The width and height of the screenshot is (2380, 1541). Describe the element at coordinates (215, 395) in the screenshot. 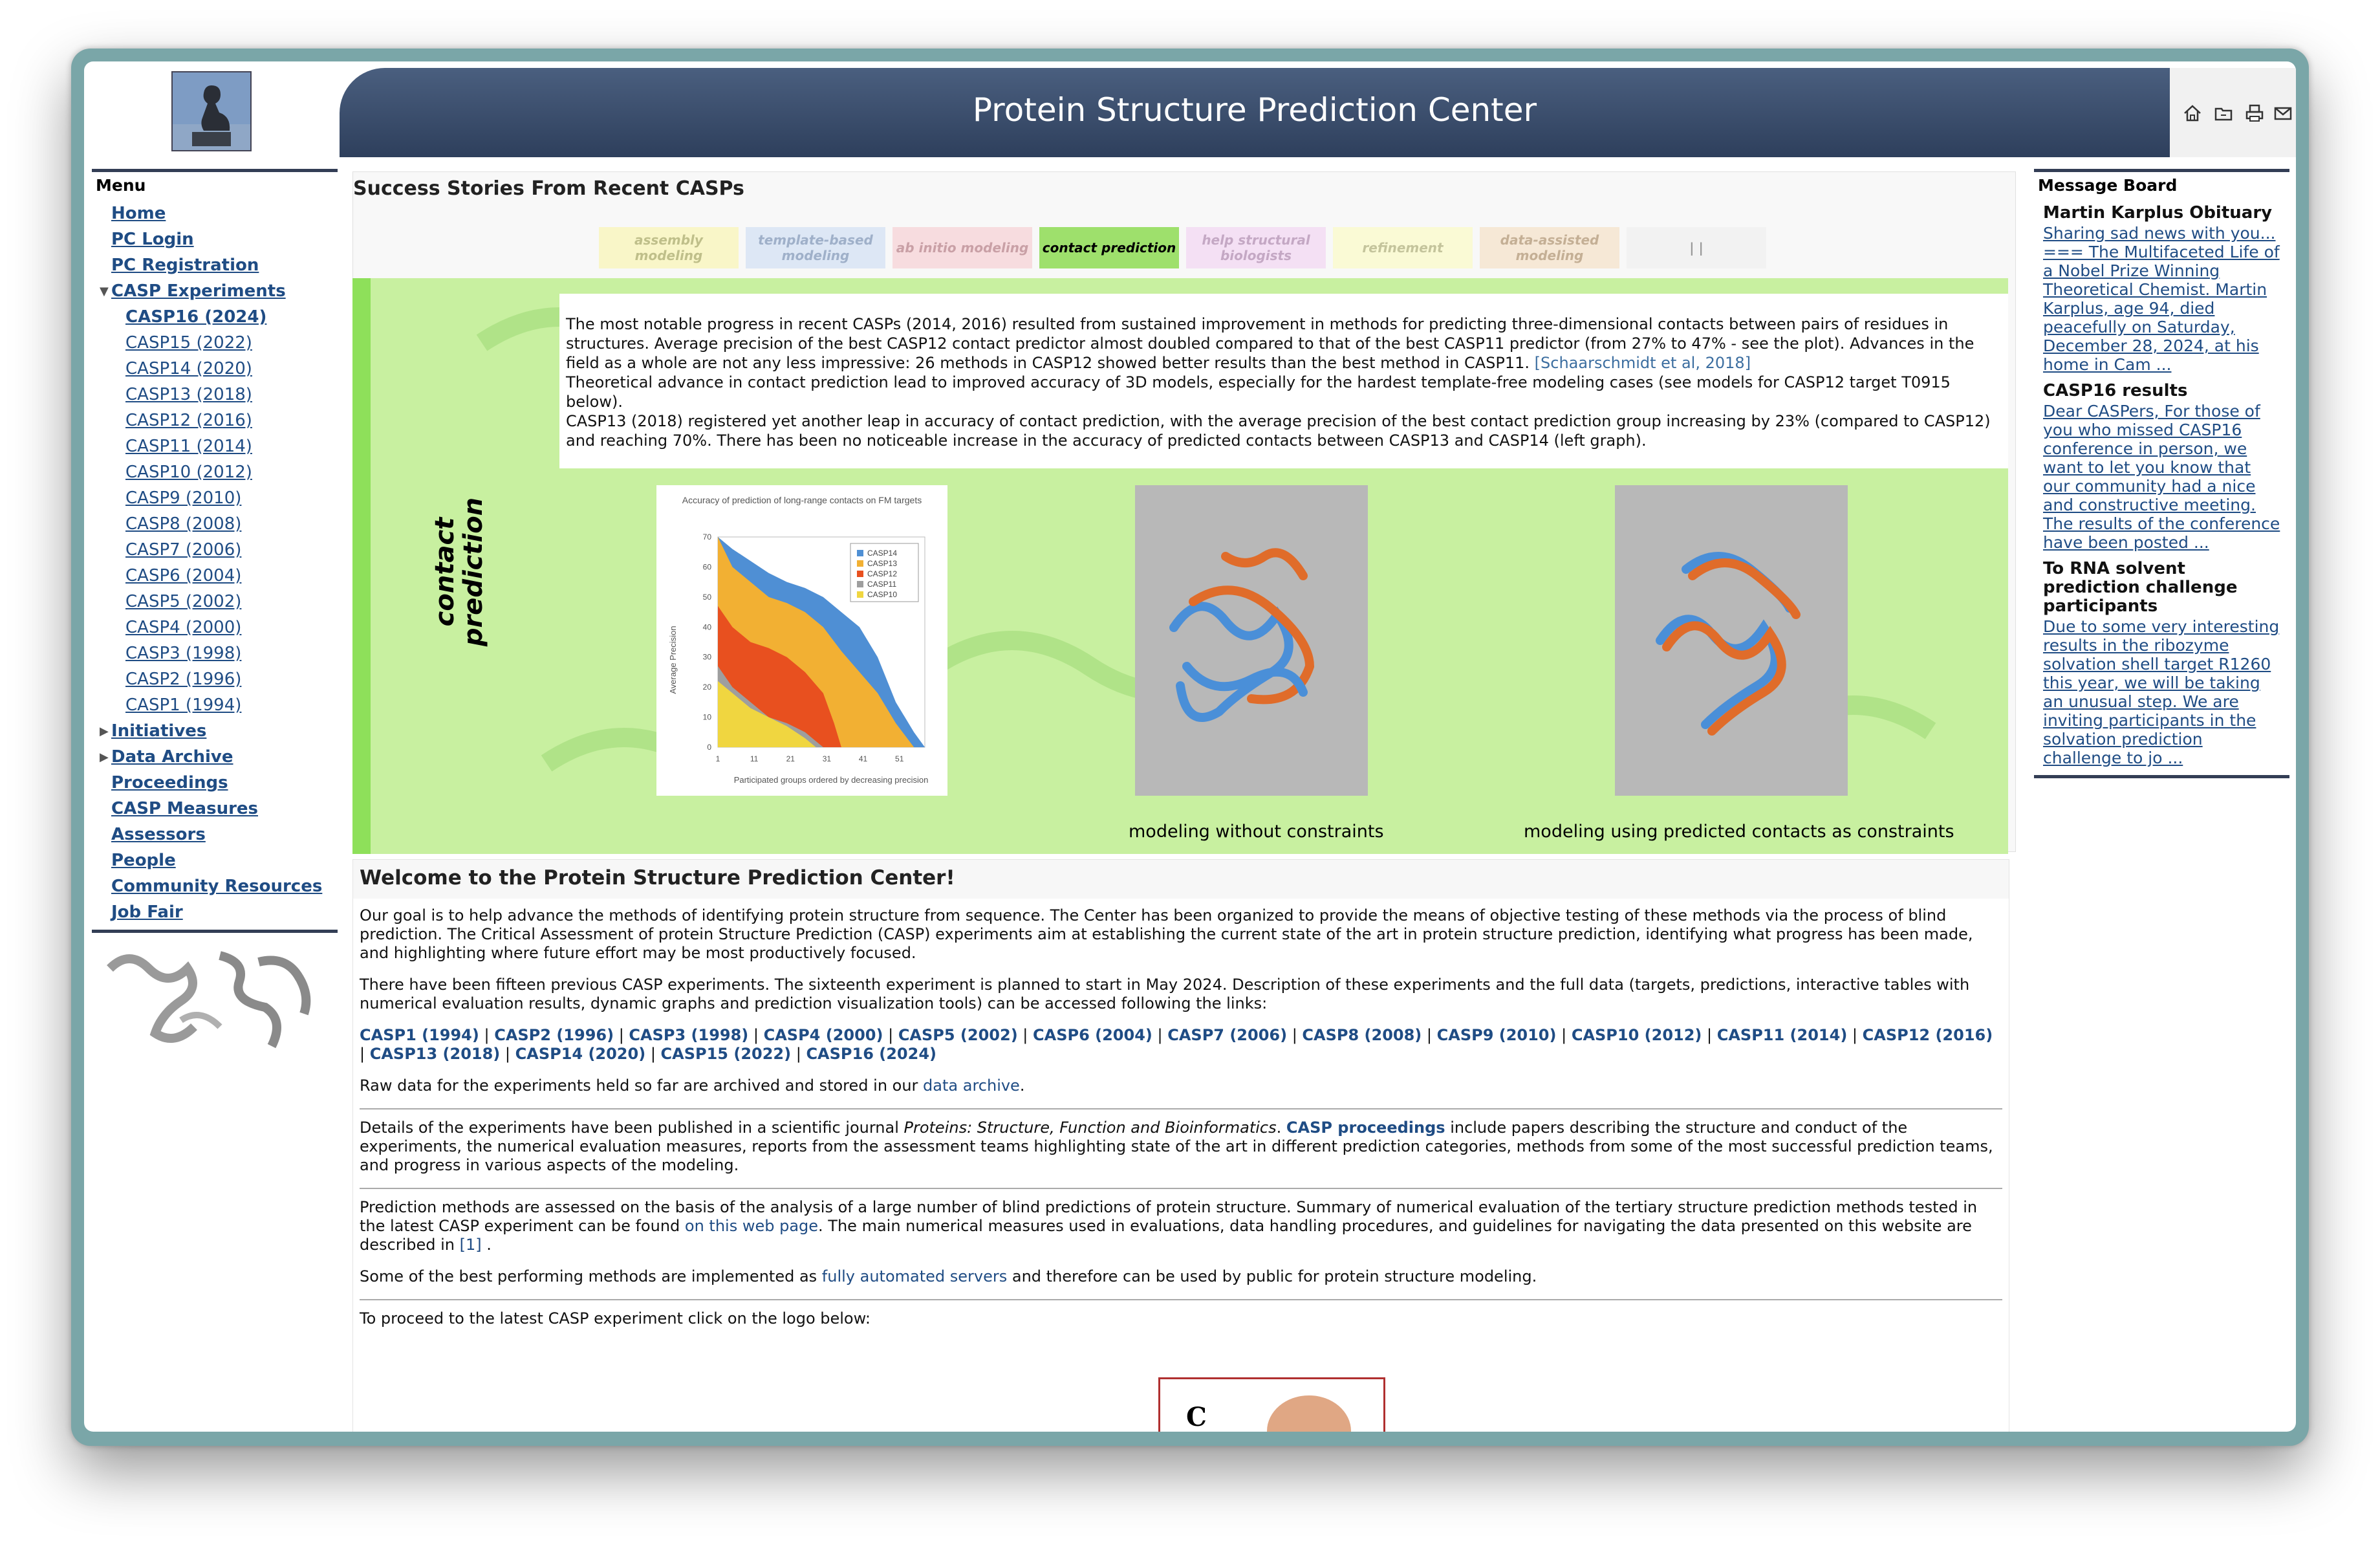

I see `menu-item-casp13: CASP13 (2018)` at that location.